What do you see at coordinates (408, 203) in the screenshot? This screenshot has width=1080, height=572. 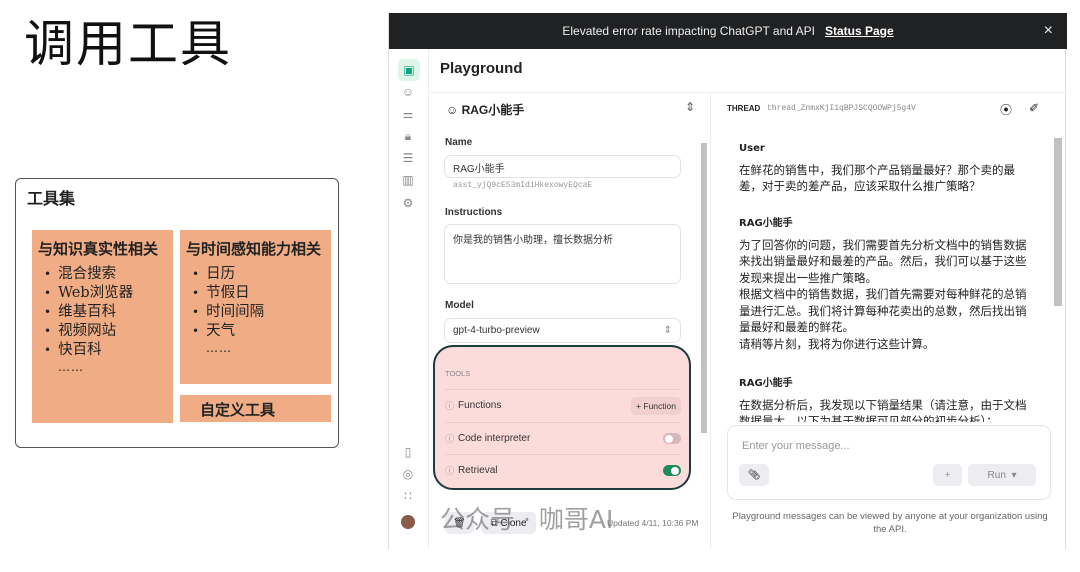 I see `gear-icon: ⚙` at bounding box center [408, 203].